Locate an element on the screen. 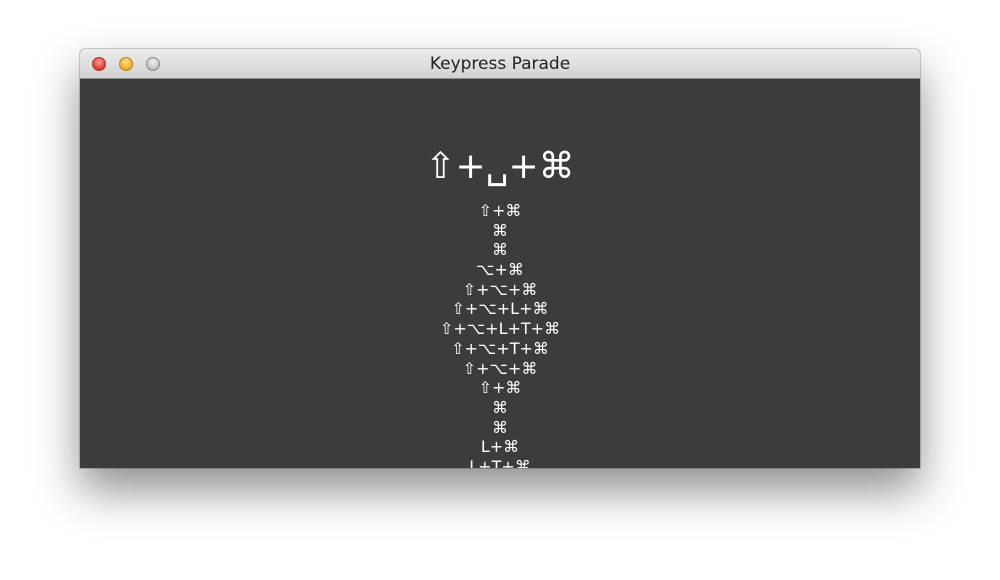 The height and width of the screenshot is (580, 1000). window-title: Keypress Parade is located at coordinates (500, 64).